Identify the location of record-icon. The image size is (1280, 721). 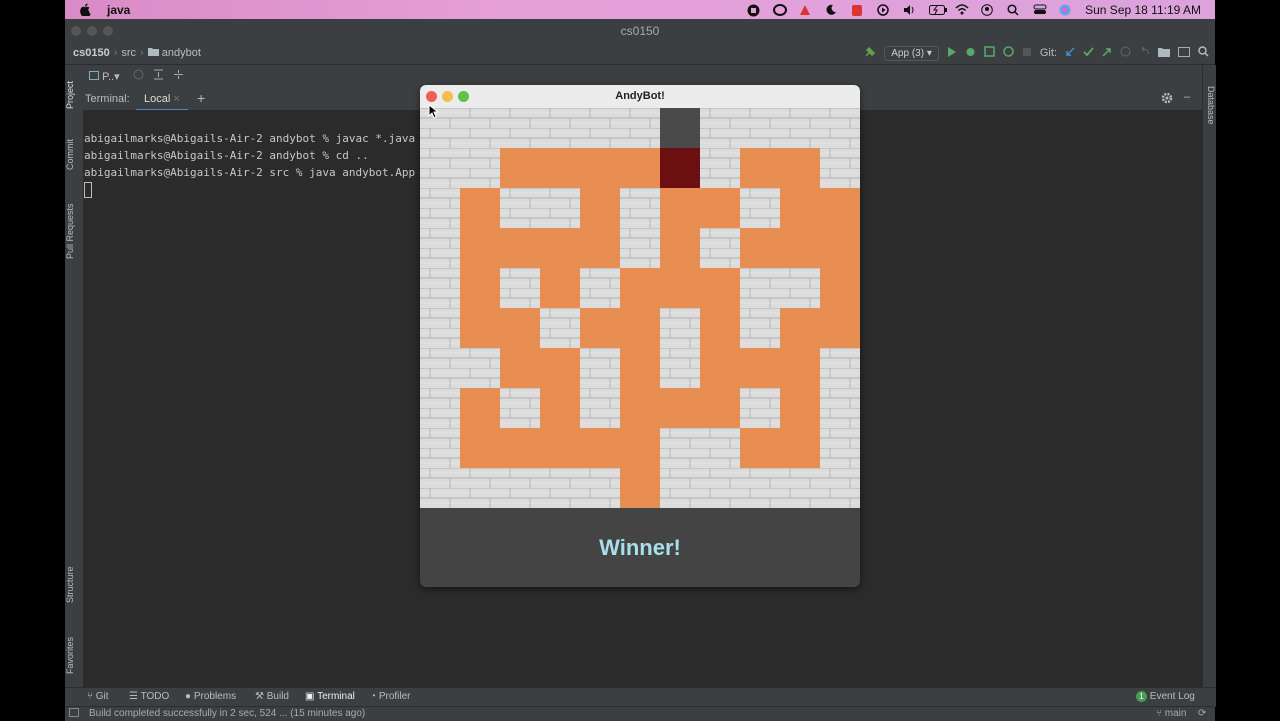
(754, 10).